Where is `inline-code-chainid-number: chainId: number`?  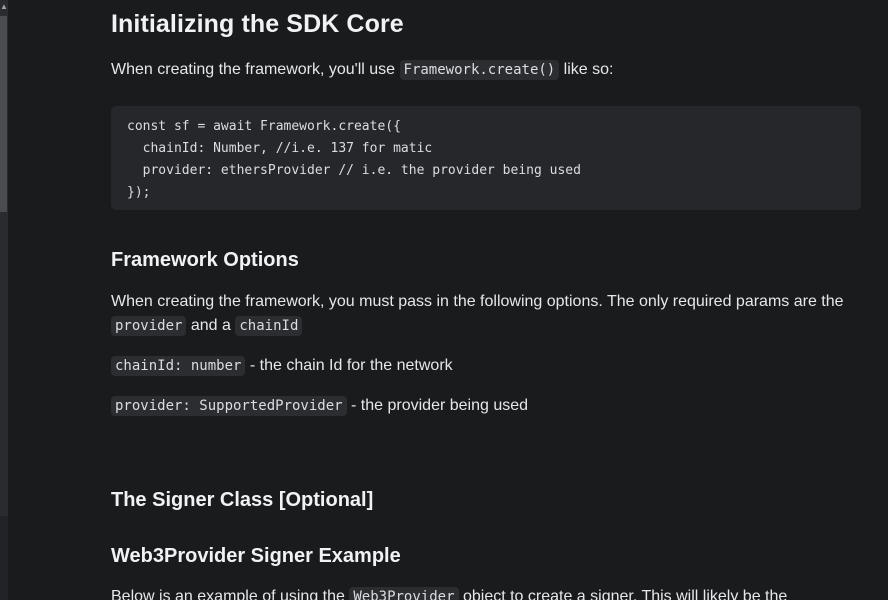
inline-code-chainid-number: chainId: number is located at coordinates (178, 366).